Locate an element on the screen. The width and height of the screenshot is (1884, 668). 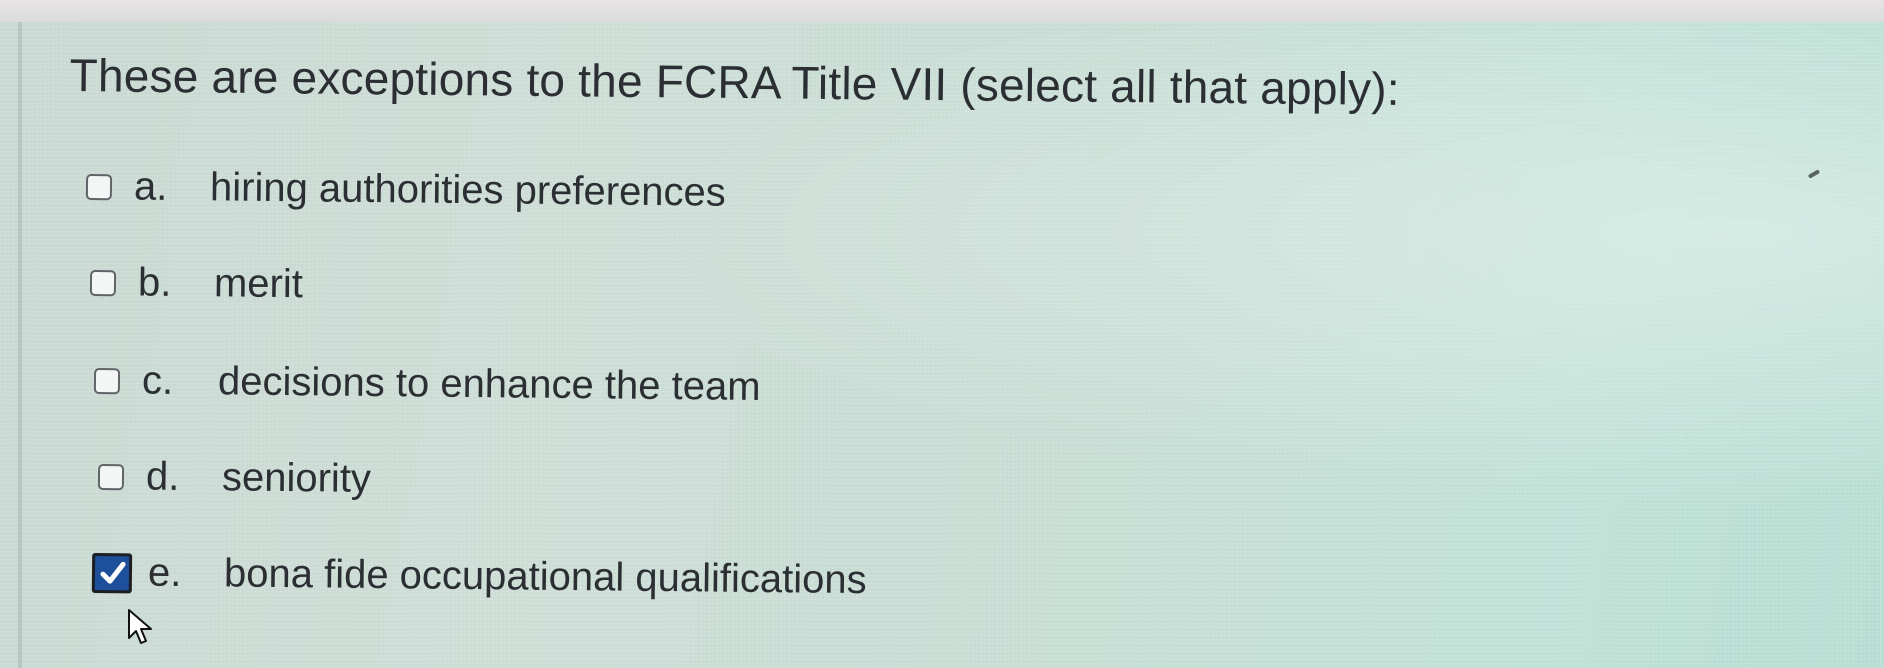
option-b-checkbox is located at coordinates (103, 282).